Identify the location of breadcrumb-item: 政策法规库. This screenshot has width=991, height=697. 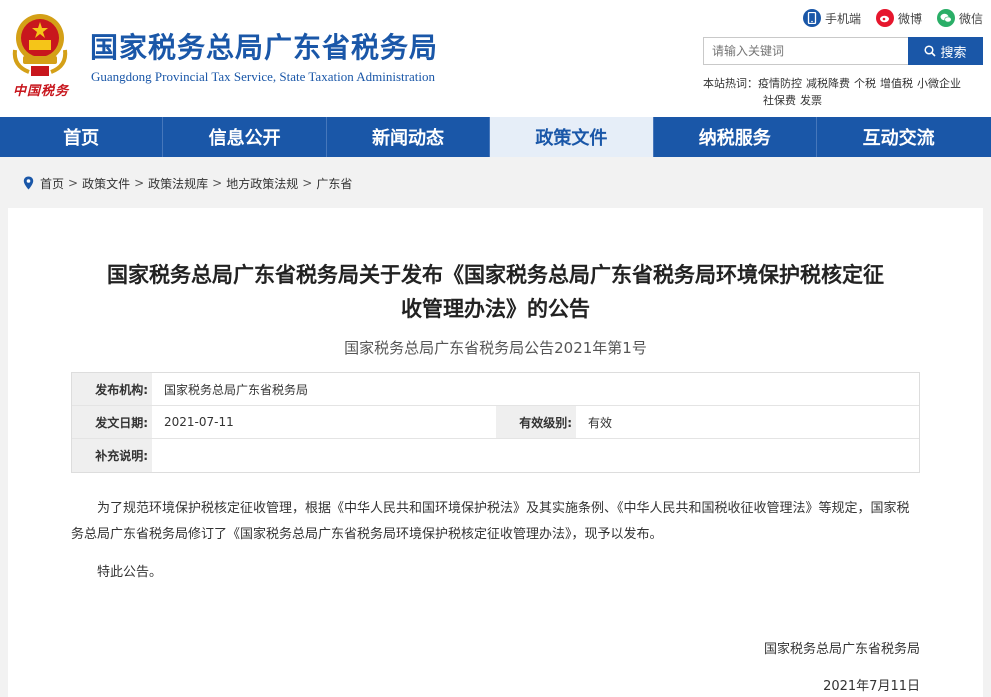
(178, 183).